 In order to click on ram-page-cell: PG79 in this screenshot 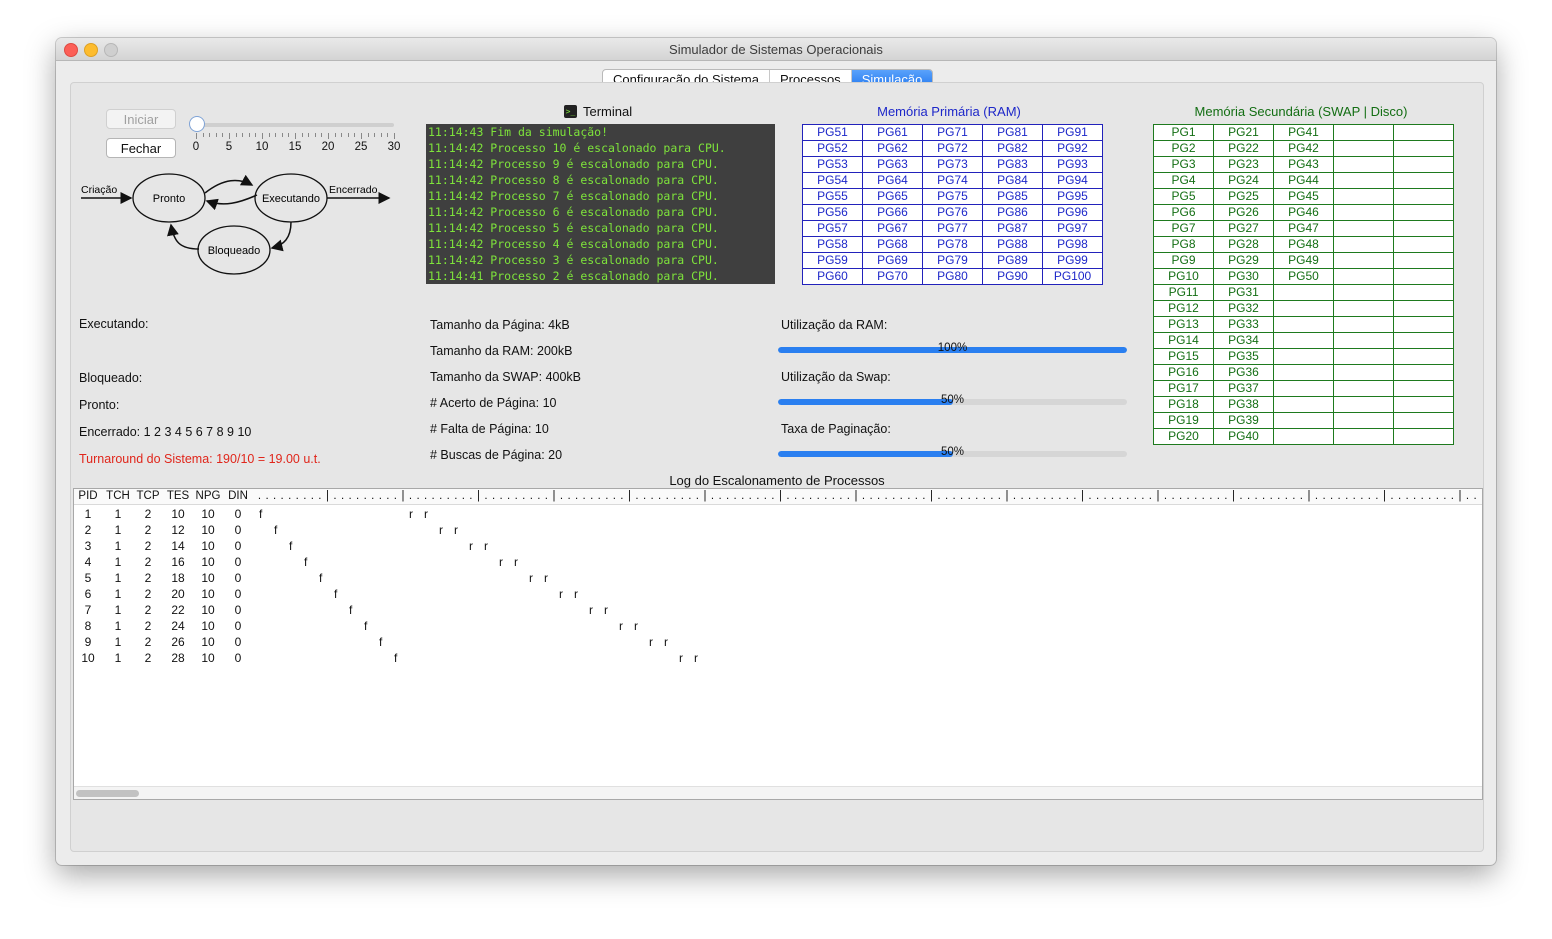, I will do `click(952, 260)`.